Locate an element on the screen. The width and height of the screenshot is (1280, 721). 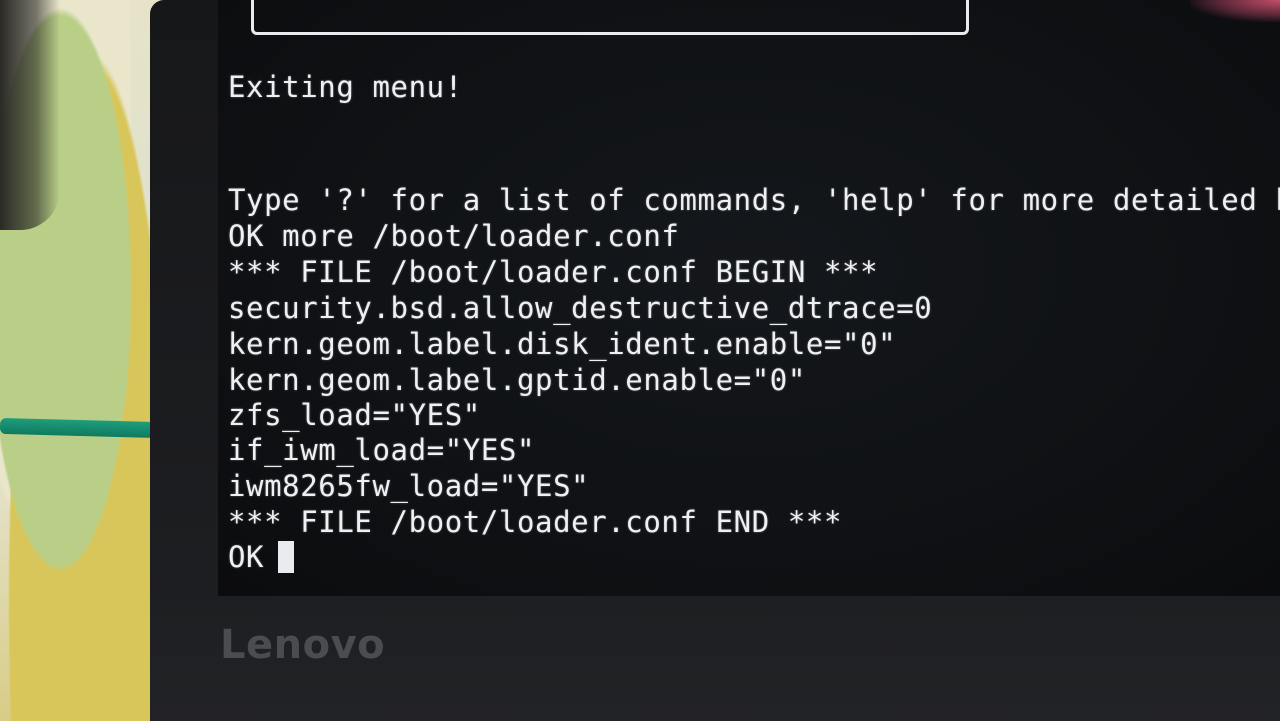
terminal-line-iwm-fw-load: iwm8265fw_load="YES" is located at coordinates (409, 486).